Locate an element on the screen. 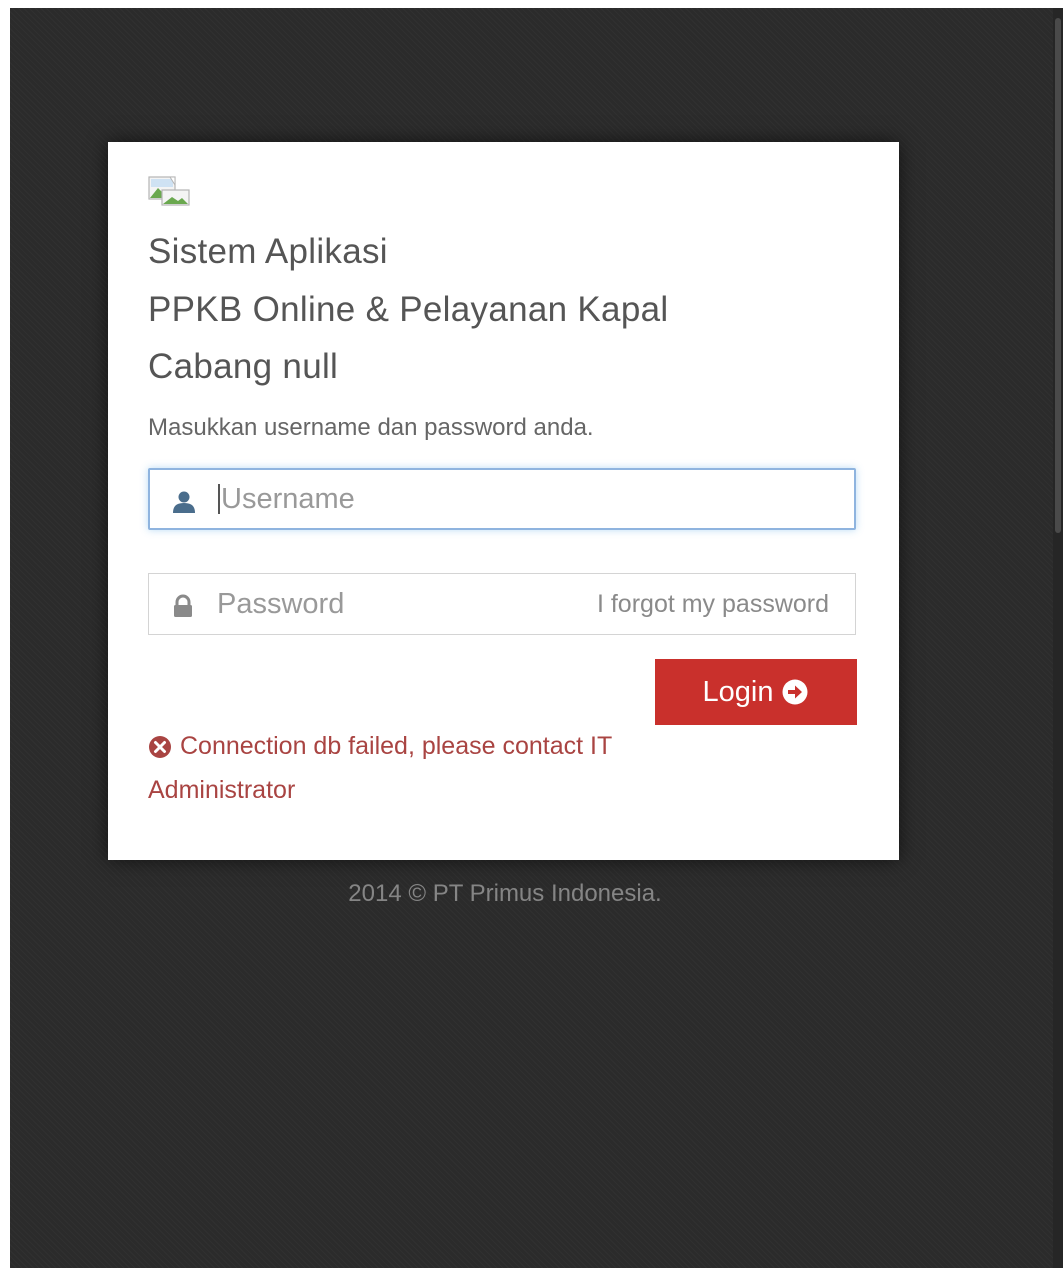 This screenshot has height=1268, width=1063. error-message-line-1: Connection db failed, please contact IT is located at coordinates (380, 746).